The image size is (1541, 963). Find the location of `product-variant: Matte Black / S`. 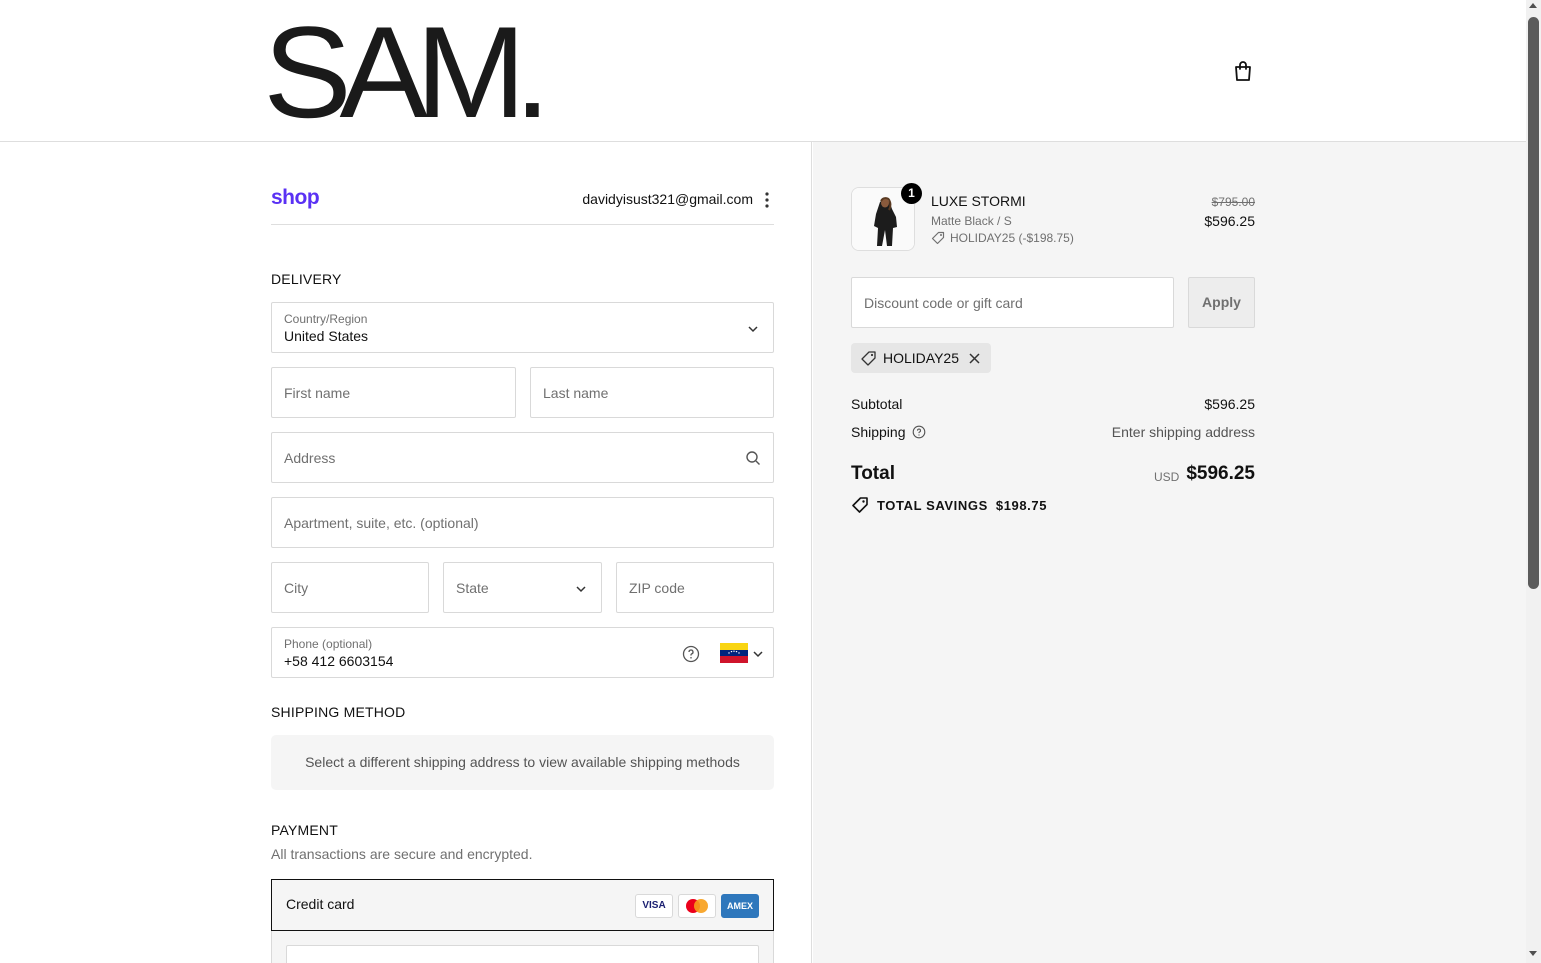

product-variant: Matte Black / S is located at coordinates (971, 221).